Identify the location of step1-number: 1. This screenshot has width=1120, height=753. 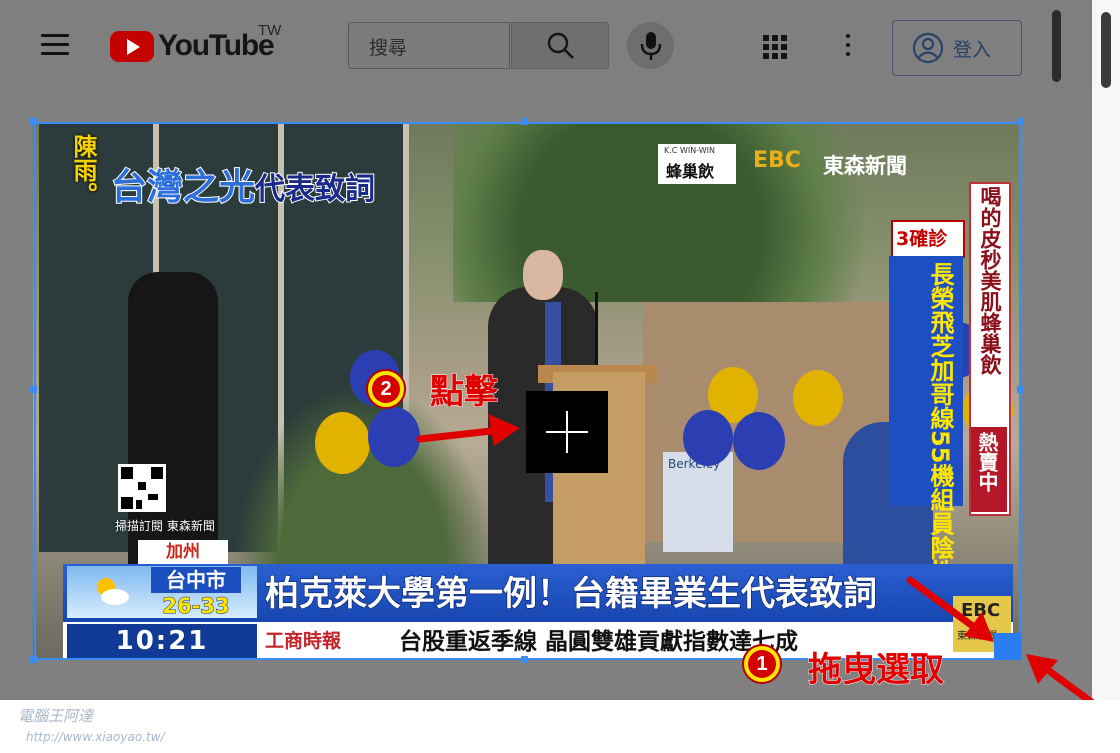
(762, 664).